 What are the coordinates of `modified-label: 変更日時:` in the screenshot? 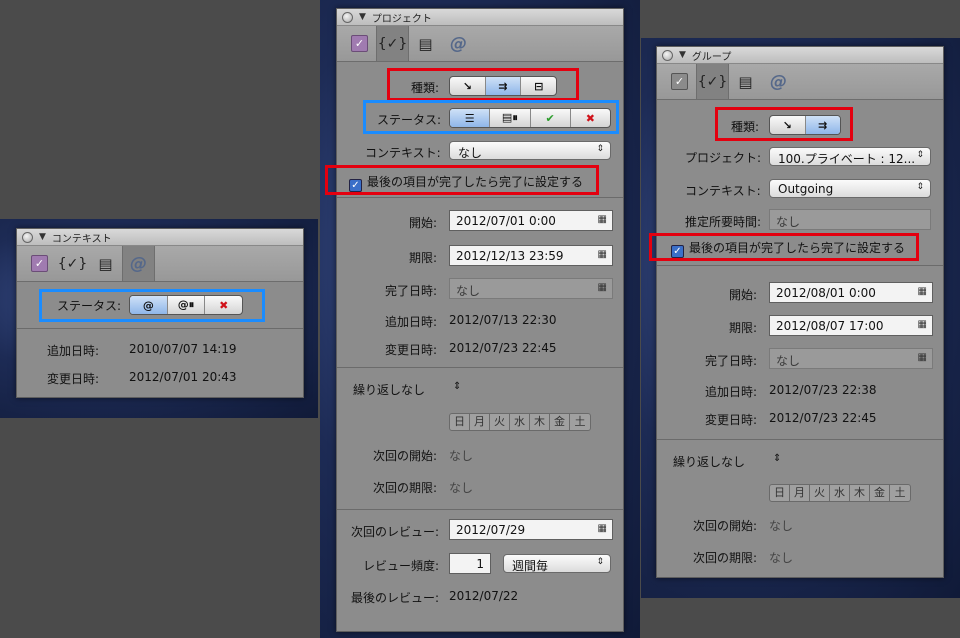 It's located at (411, 350).